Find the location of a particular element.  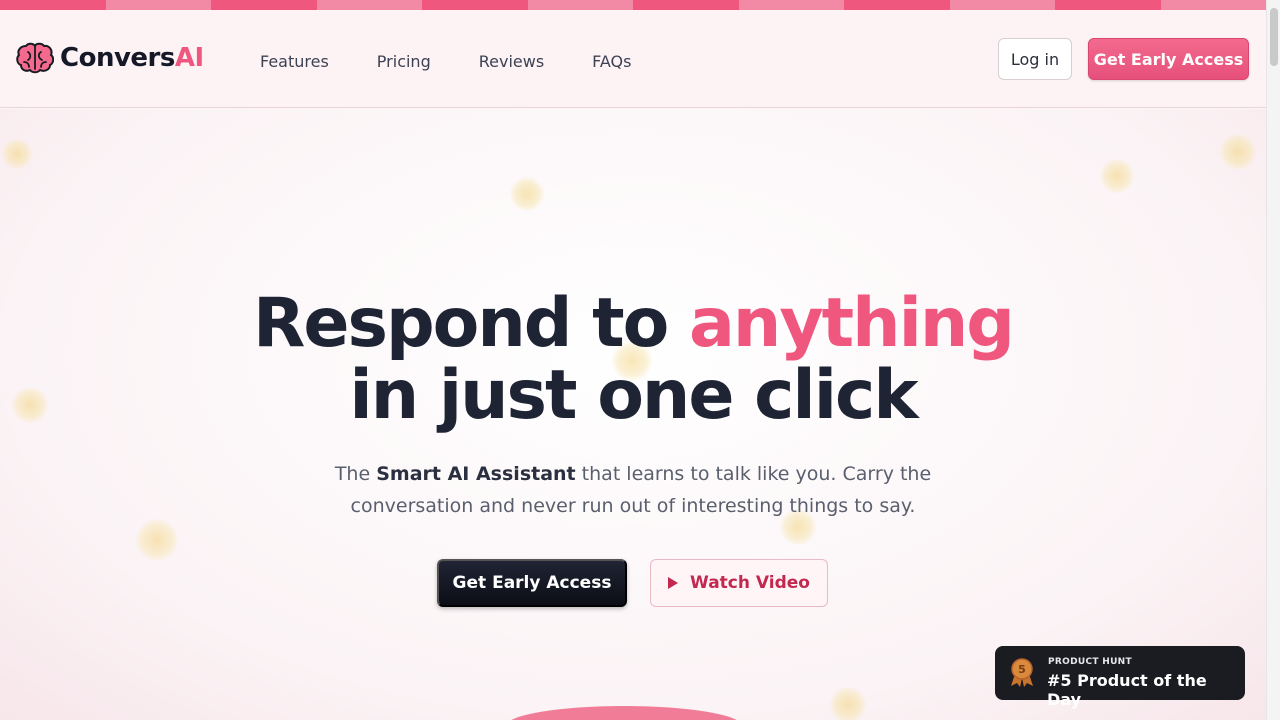

watch-video-label: Watch Video is located at coordinates (750, 583).